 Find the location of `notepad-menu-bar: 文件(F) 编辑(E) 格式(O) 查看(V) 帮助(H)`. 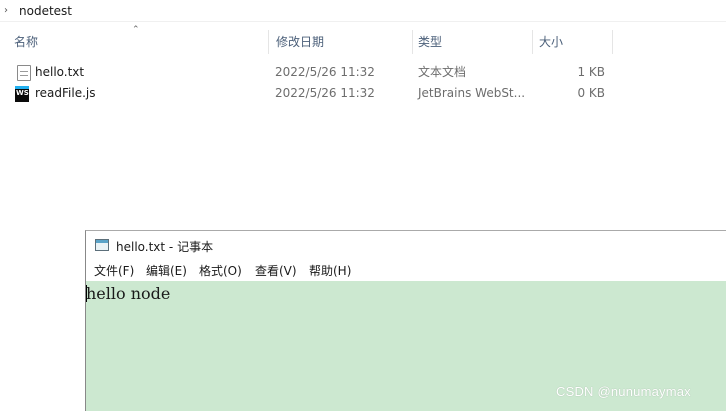

notepad-menu-bar: 文件(F) 编辑(E) 格式(O) 查看(V) 帮助(H) is located at coordinates (406, 271).